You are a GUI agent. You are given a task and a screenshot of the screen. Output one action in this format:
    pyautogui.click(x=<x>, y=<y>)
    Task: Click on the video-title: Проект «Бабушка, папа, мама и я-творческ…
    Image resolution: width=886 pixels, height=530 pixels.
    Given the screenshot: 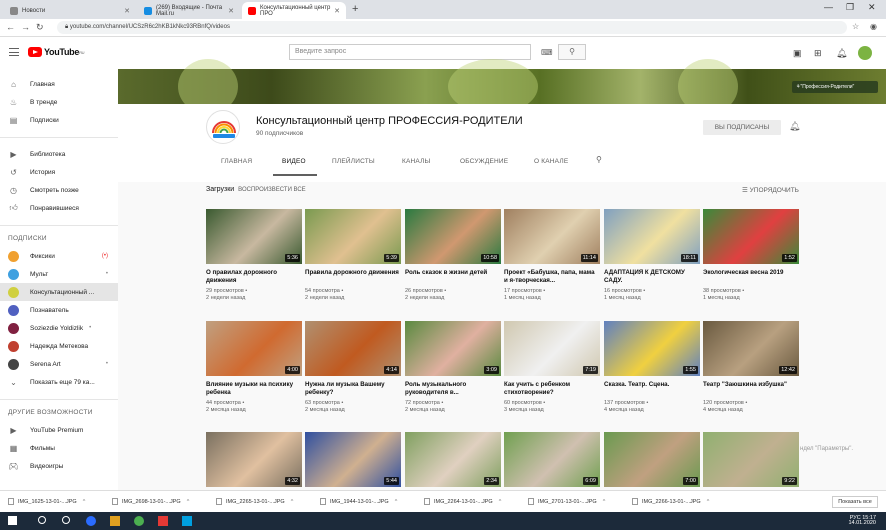 What is the action you would take?
    pyautogui.click(x=552, y=277)
    